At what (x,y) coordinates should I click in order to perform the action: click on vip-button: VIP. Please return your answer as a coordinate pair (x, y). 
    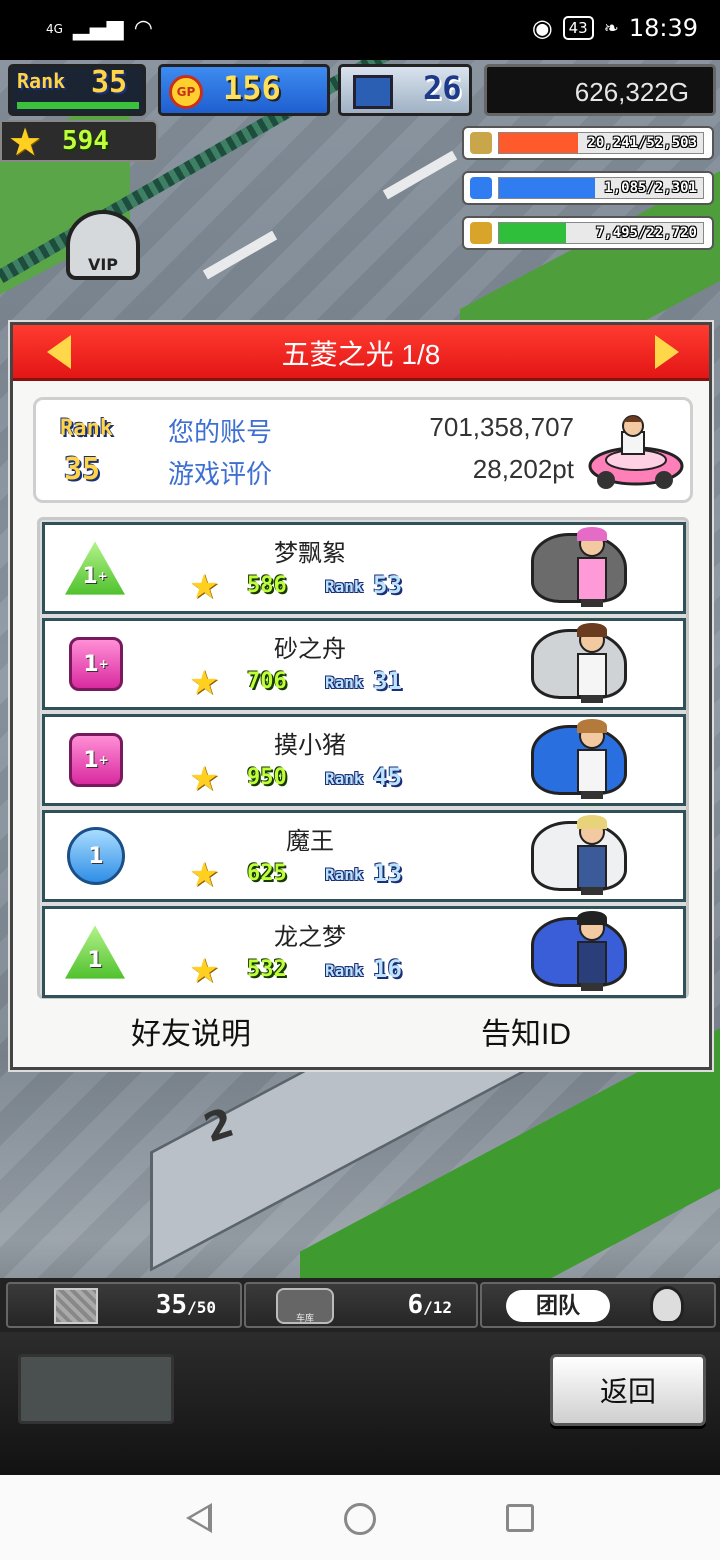
    Looking at the image, I should click on (103, 245).